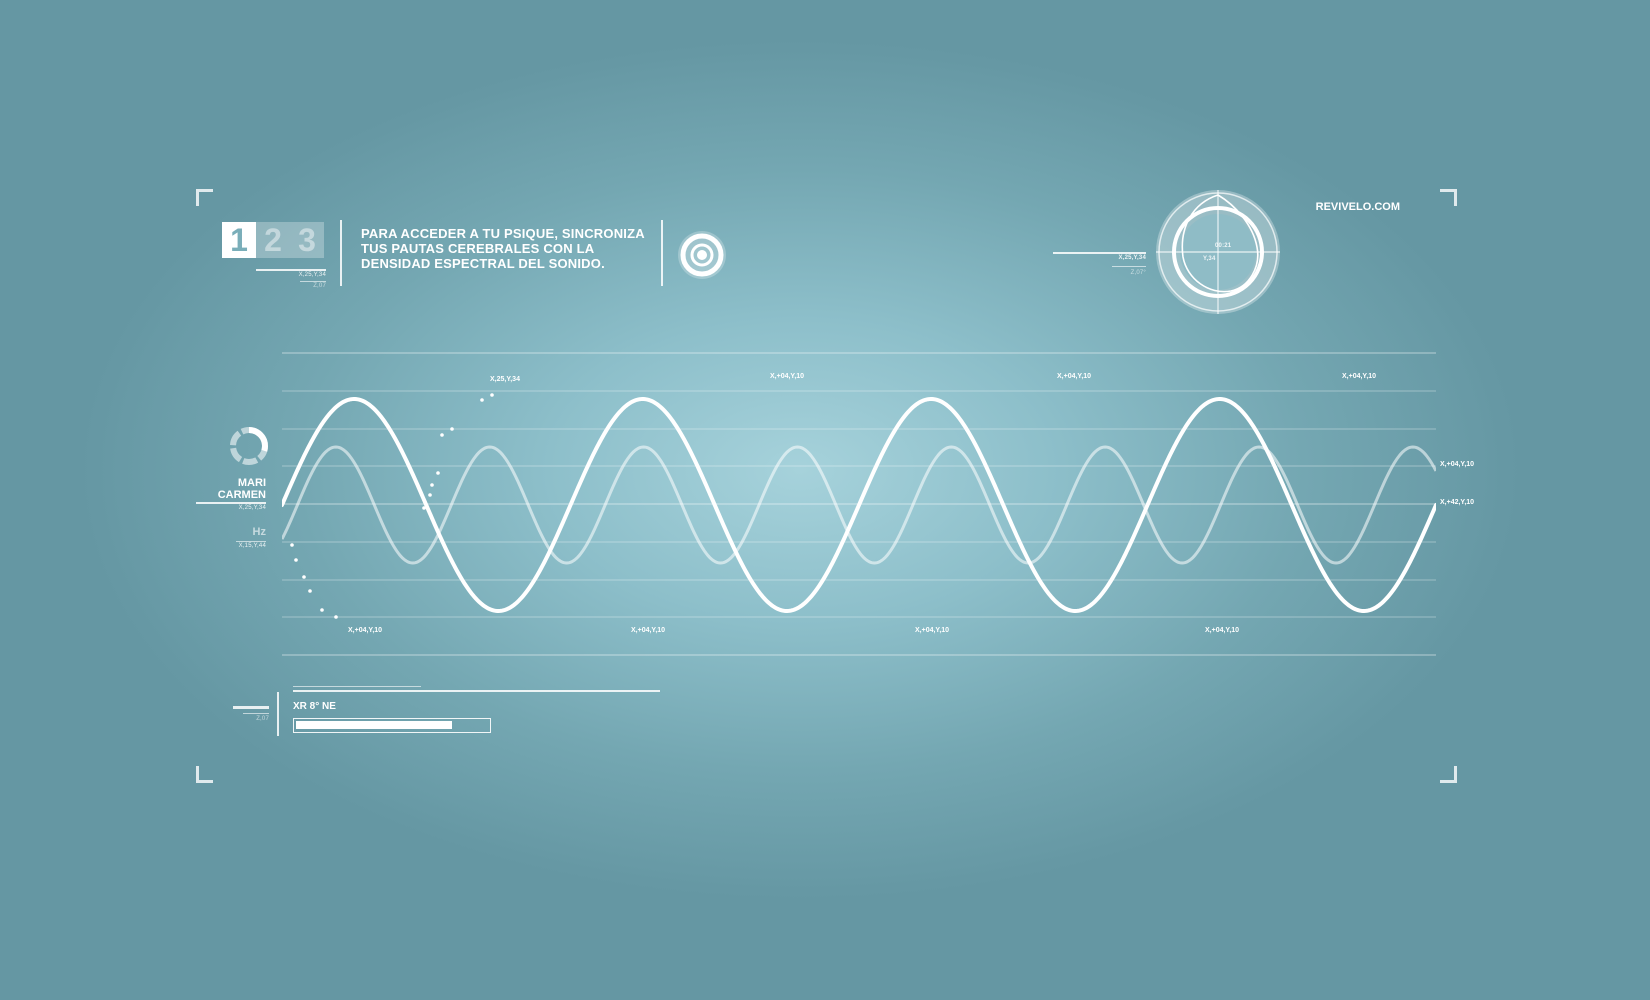  I want to click on divider-left, so click(341, 253).